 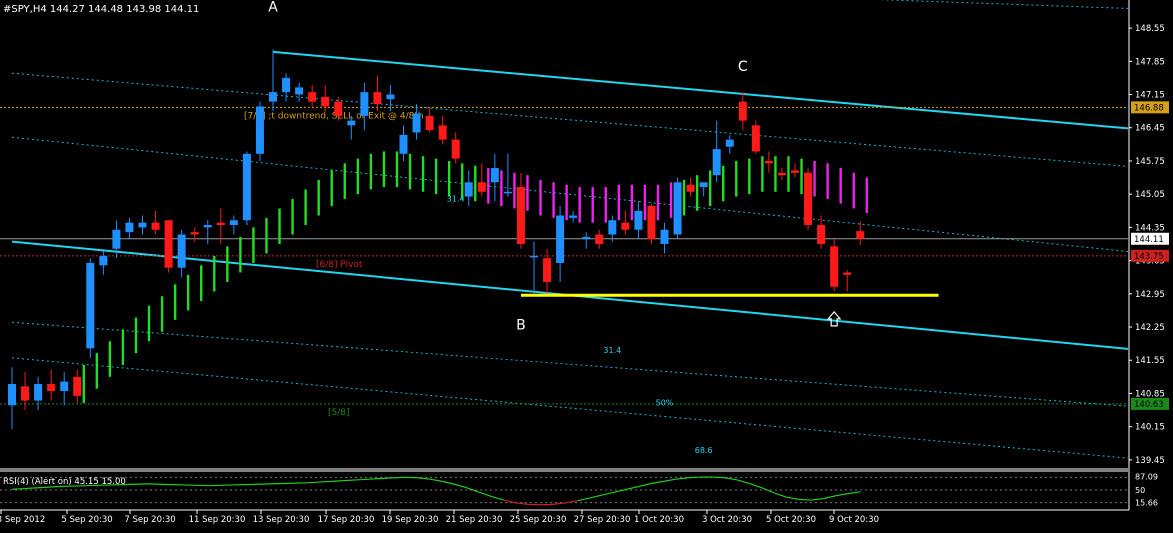 I want to click on level-label-murrey_top: [7/8] ;t downtrend, SELL or Exit @ 4/8th, so click(x=334, y=116).